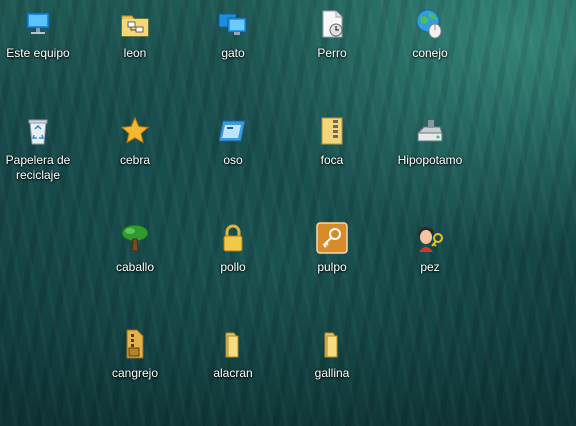  I want to click on desktop-icon-label: oso, so click(233, 160).